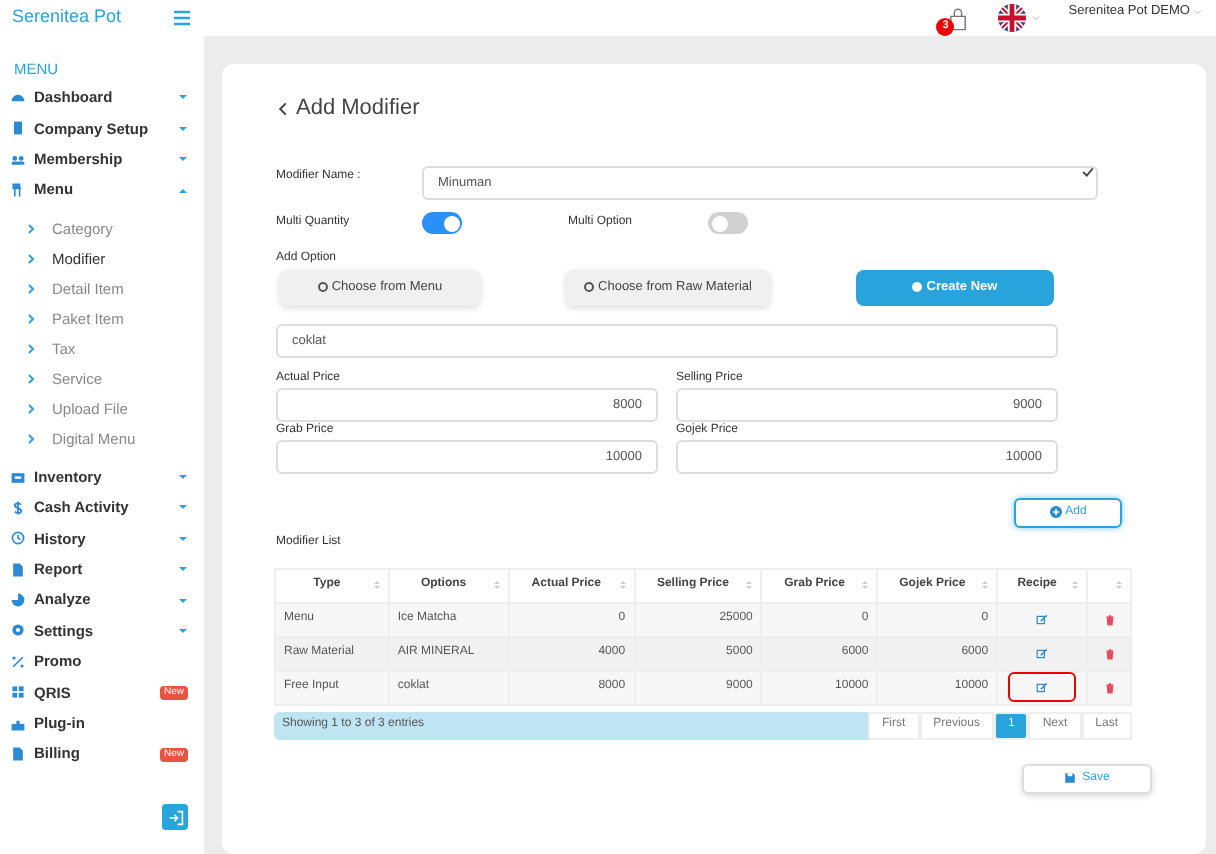  I want to click on pie-chart-icon, so click(18, 600).